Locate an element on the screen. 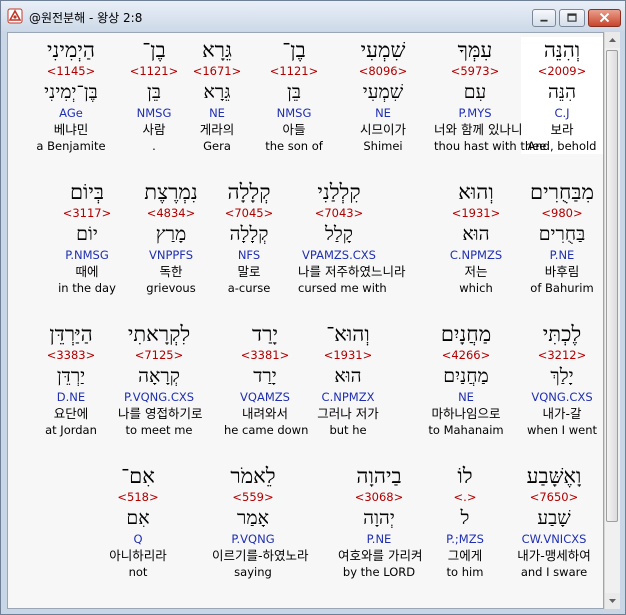 This screenshot has width=626, height=615. english-gloss: of Bahurim is located at coordinates (562, 288).